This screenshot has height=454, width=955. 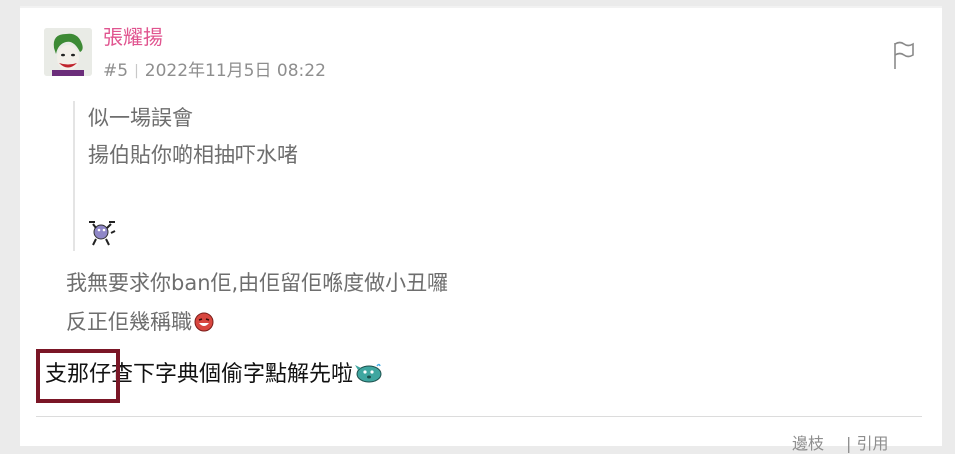 I want to click on card-top-border, so click(x=481, y=7).